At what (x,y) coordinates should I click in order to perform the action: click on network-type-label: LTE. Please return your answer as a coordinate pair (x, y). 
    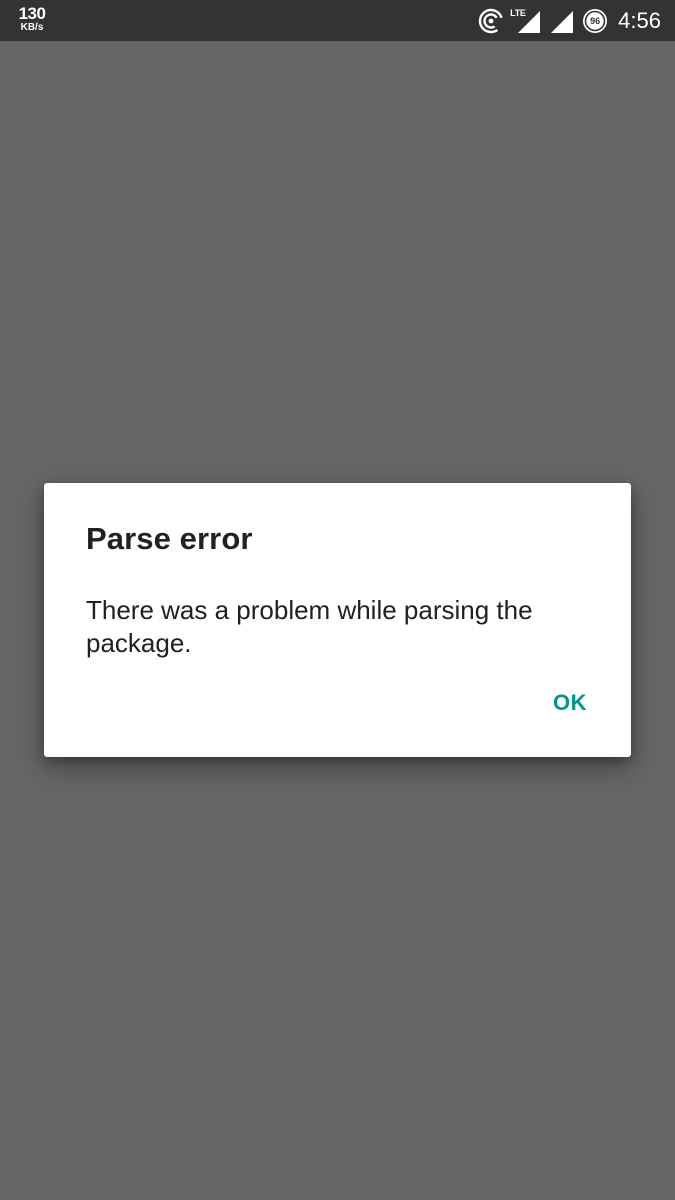
    Looking at the image, I should click on (518, 12).